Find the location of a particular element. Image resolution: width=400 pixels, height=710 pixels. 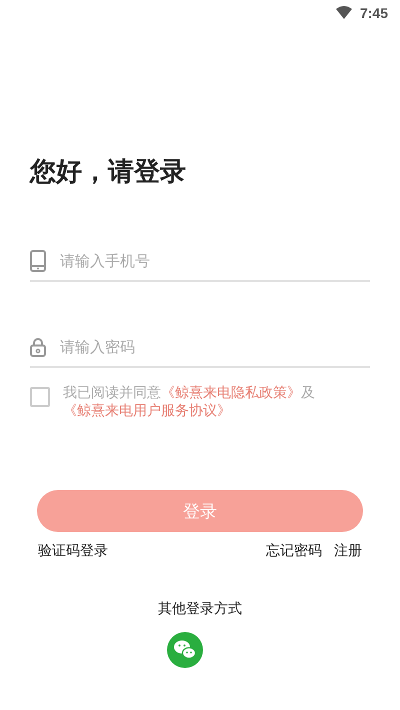

wifi-icon is located at coordinates (344, 13).